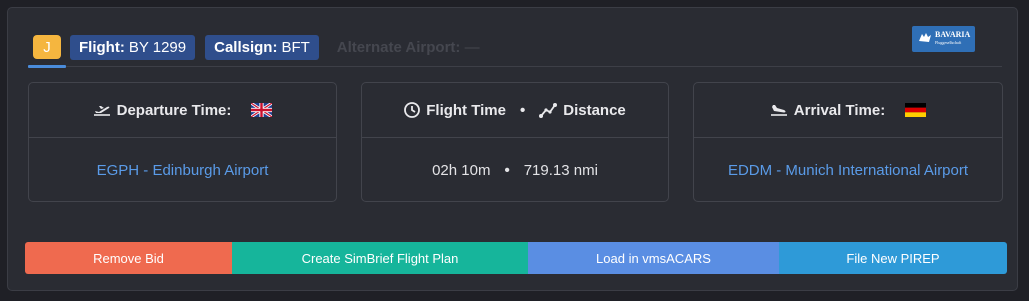 The height and width of the screenshot is (301, 1029). What do you see at coordinates (246, 47) in the screenshot?
I see `callsign-label: Callsign:` at bounding box center [246, 47].